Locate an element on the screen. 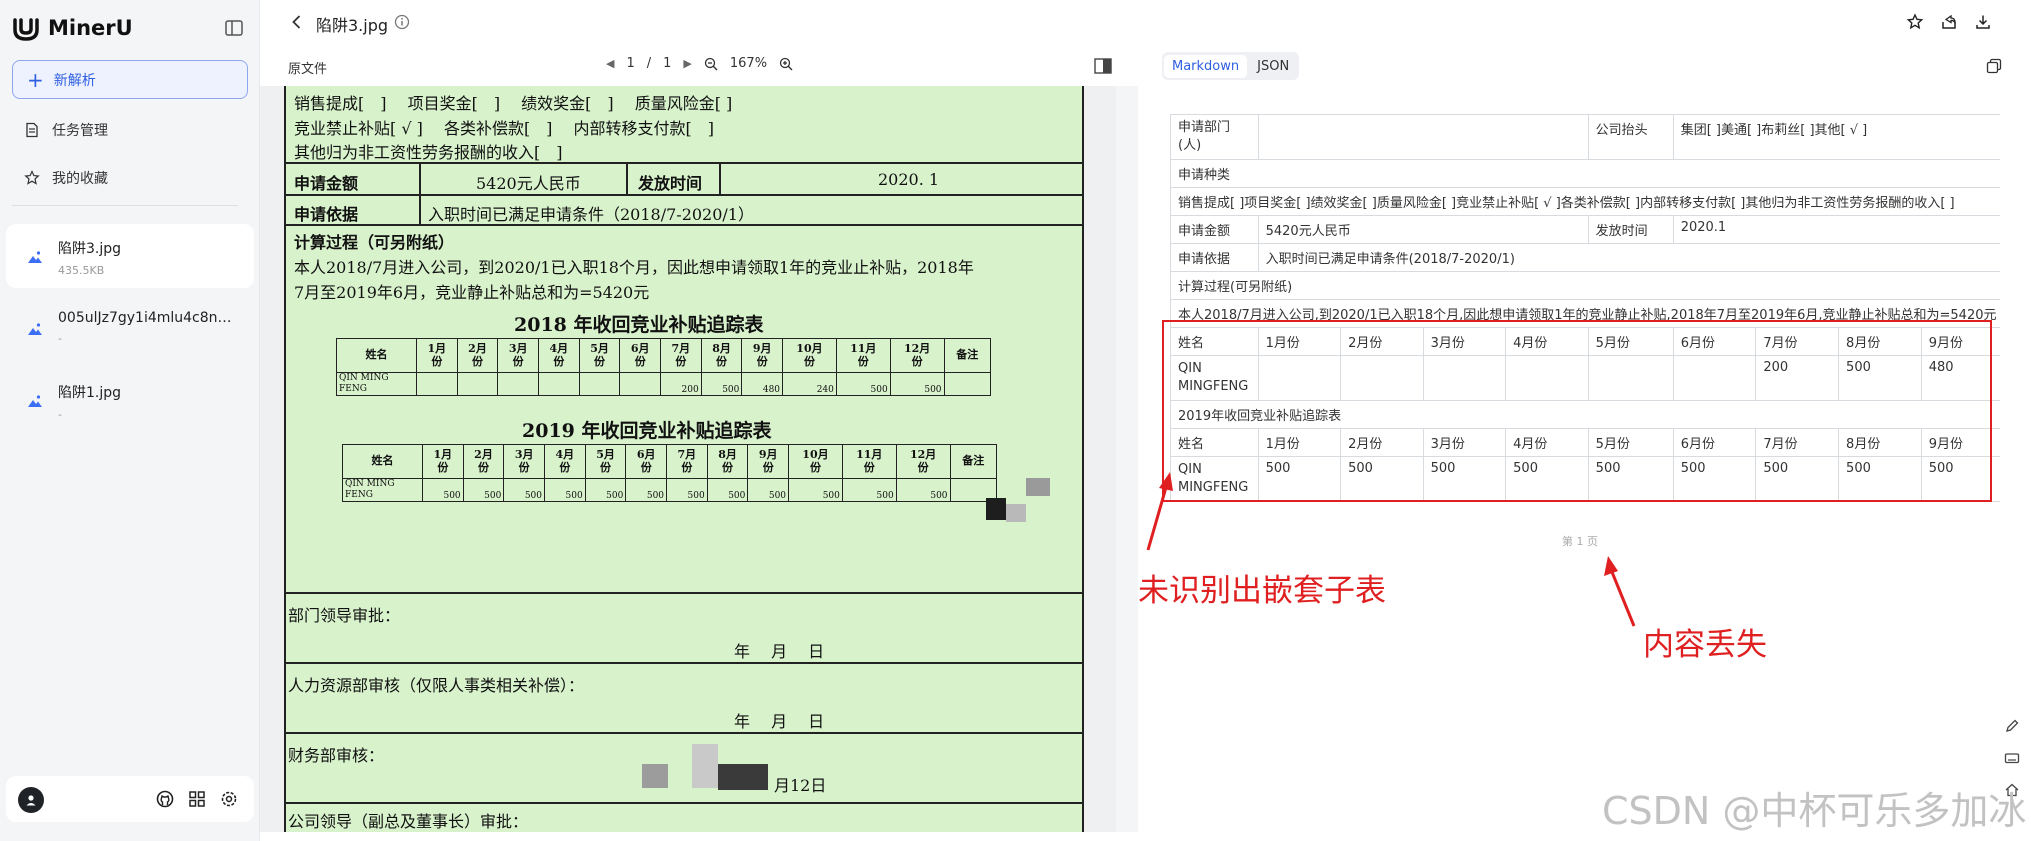  nav-favorites: 我的收藏 is located at coordinates (66, 178).